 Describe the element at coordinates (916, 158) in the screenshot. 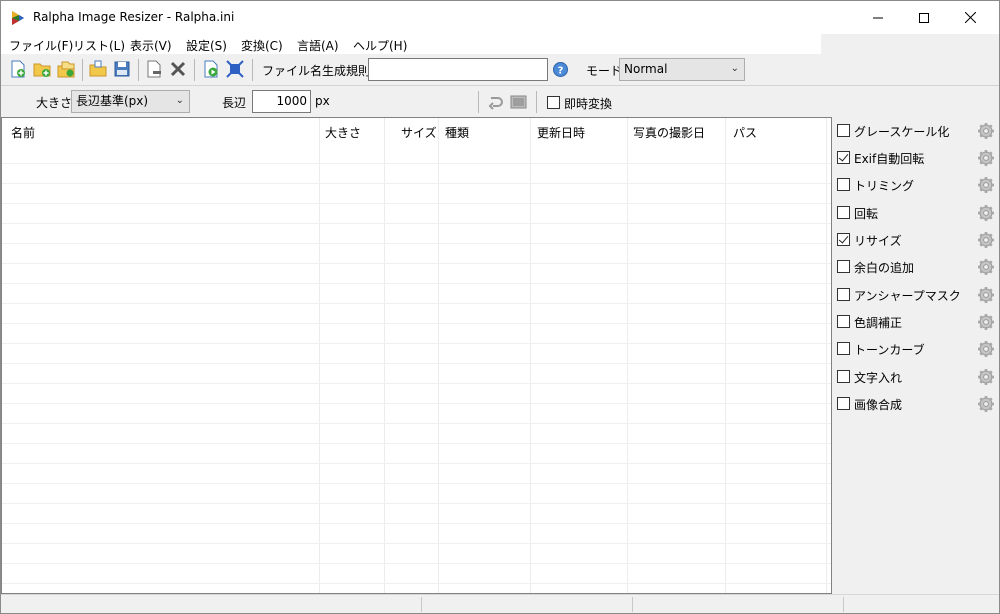

I see `filter-item-exif-rotate: Exif自動回転` at that location.